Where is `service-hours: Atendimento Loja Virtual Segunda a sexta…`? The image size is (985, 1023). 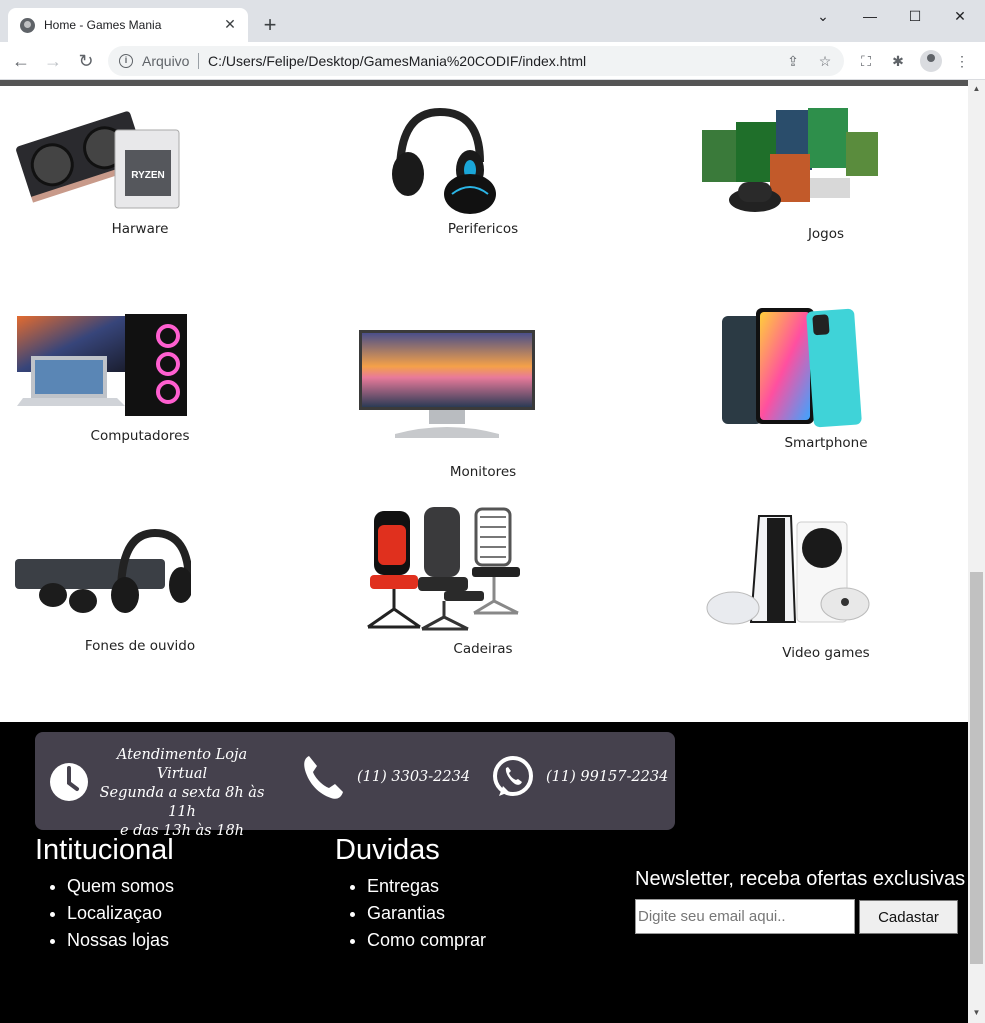
service-hours: Atendimento Loja Virtual Segunda a sexta… is located at coordinates (182, 793).